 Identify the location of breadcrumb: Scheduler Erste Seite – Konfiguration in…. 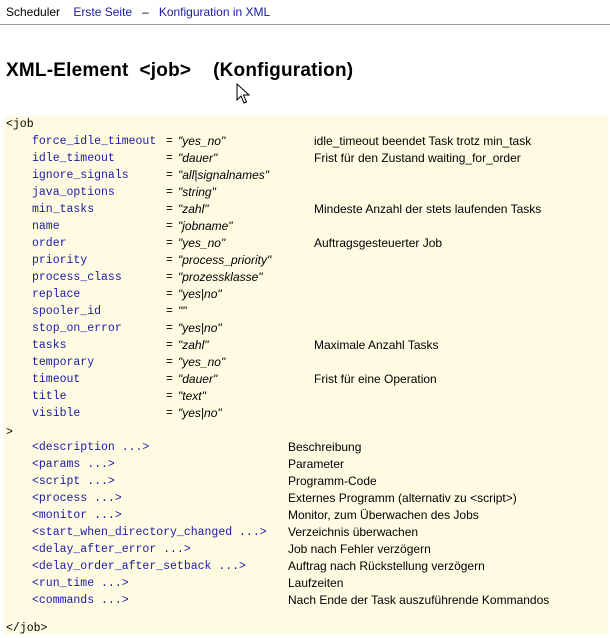
(138, 12).